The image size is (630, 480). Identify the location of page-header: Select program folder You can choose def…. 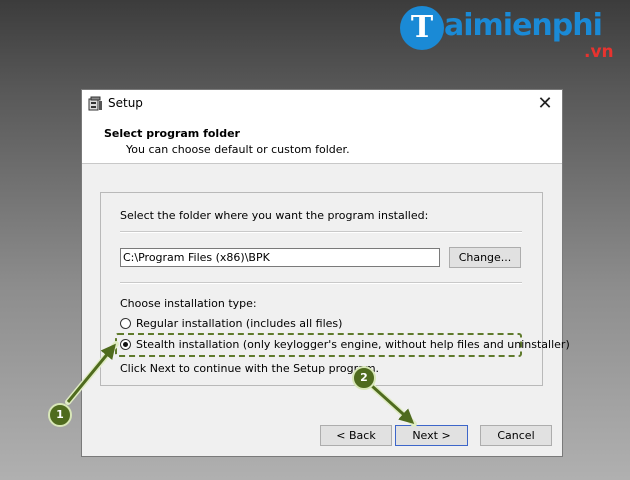
(322, 141).